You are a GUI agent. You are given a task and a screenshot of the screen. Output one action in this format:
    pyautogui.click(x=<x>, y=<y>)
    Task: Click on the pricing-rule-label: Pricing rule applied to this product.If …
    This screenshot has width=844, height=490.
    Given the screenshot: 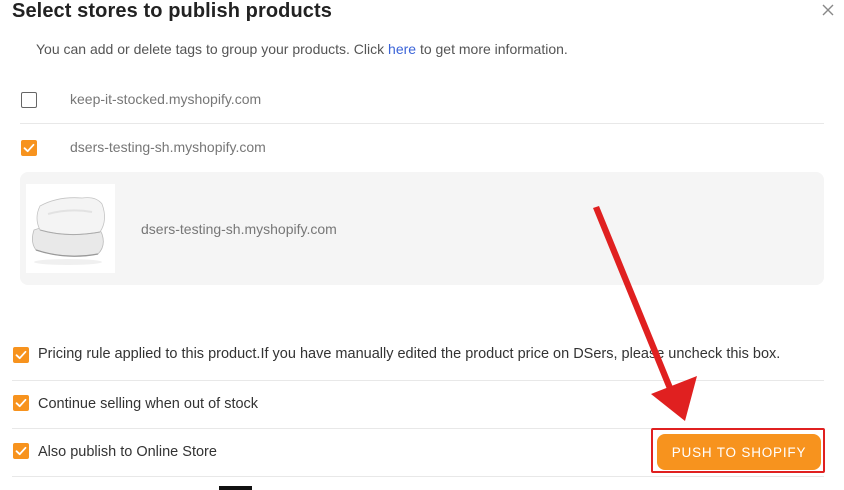 What is the action you would take?
    pyautogui.click(x=409, y=354)
    